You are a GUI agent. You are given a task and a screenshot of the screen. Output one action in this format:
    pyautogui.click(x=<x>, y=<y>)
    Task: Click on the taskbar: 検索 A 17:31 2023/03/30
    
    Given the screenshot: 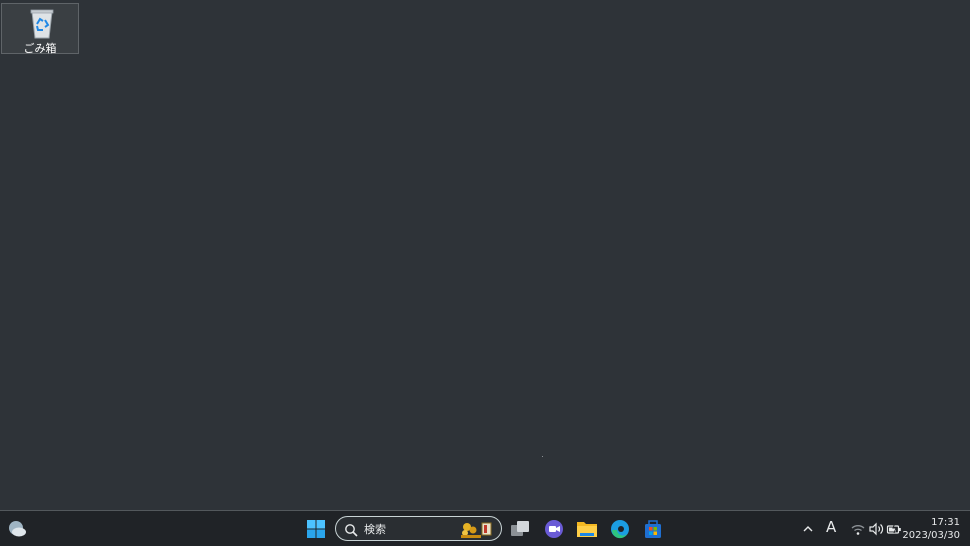 What is the action you would take?
    pyautogui.click(x=485, y=528)
    